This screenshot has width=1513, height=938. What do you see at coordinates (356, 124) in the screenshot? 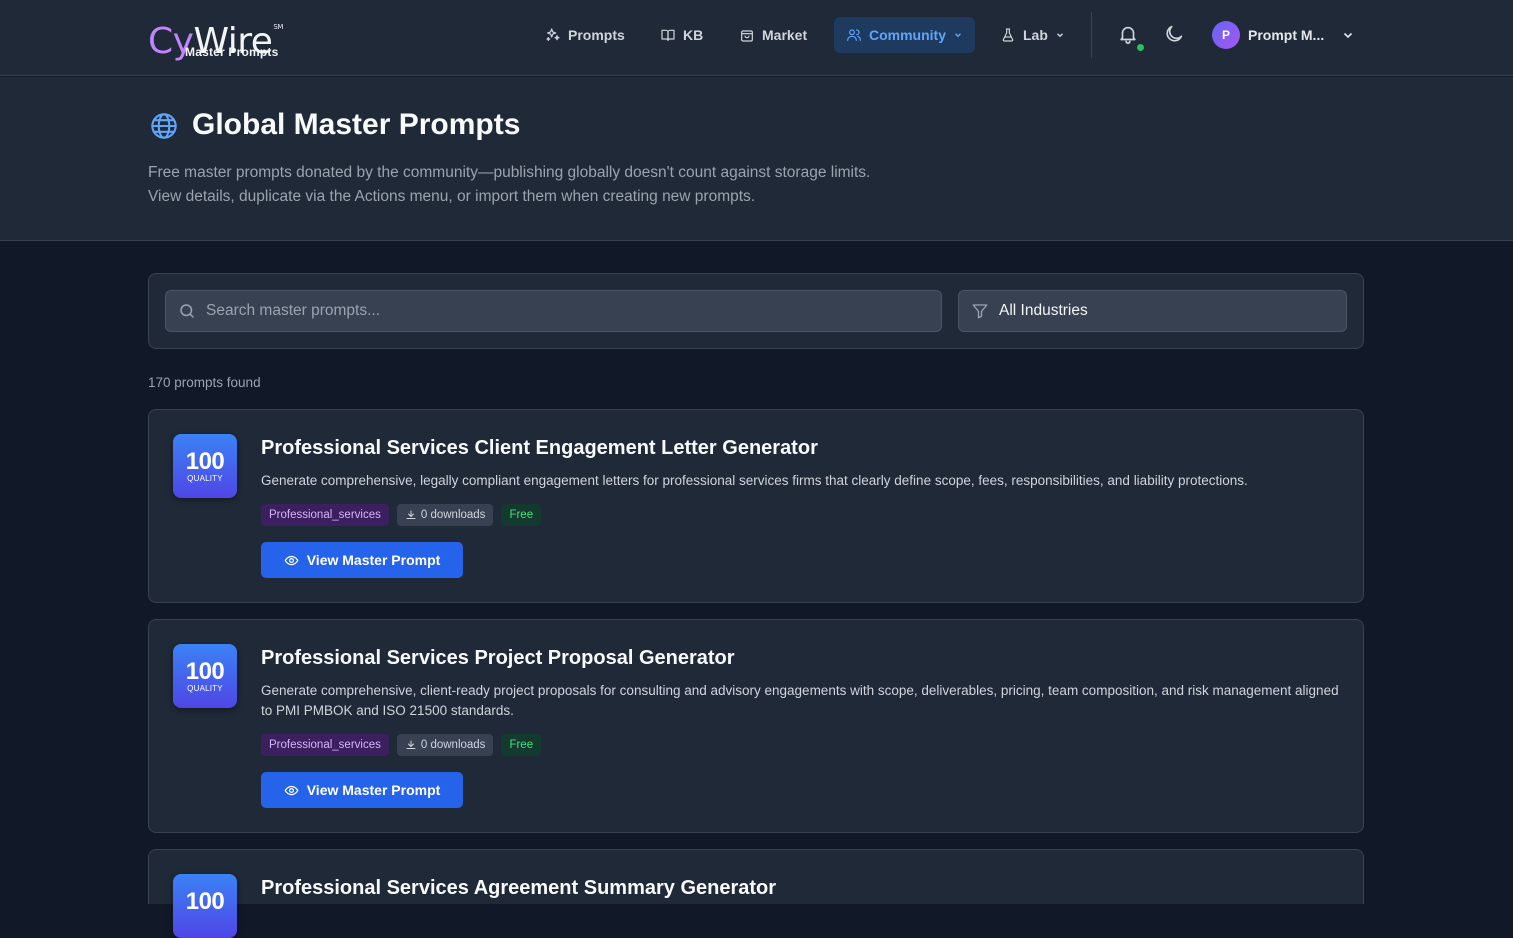
I see `page-title: Global Master Prompts` at bounding box center [356, 124].